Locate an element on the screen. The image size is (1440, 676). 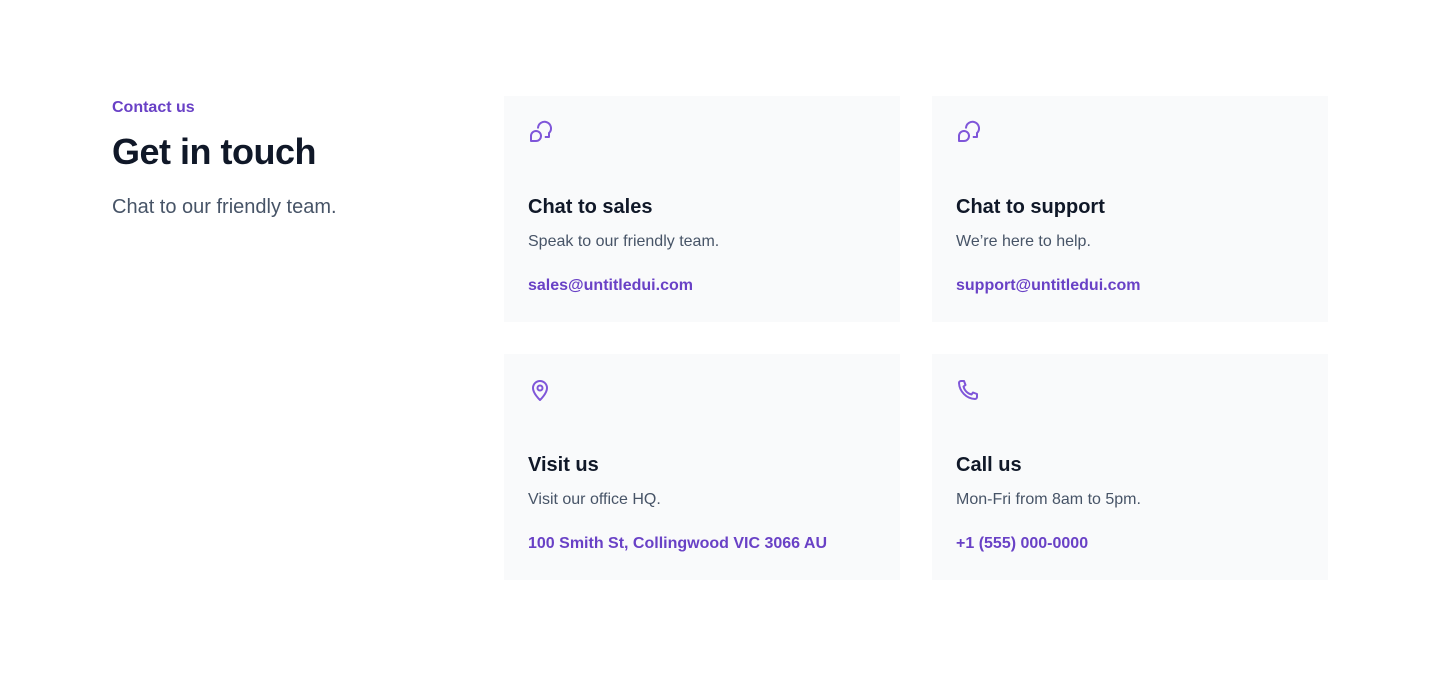
card-description: Mon-Fri from 8am to 5pm. is located at coordinates (1048, 499).